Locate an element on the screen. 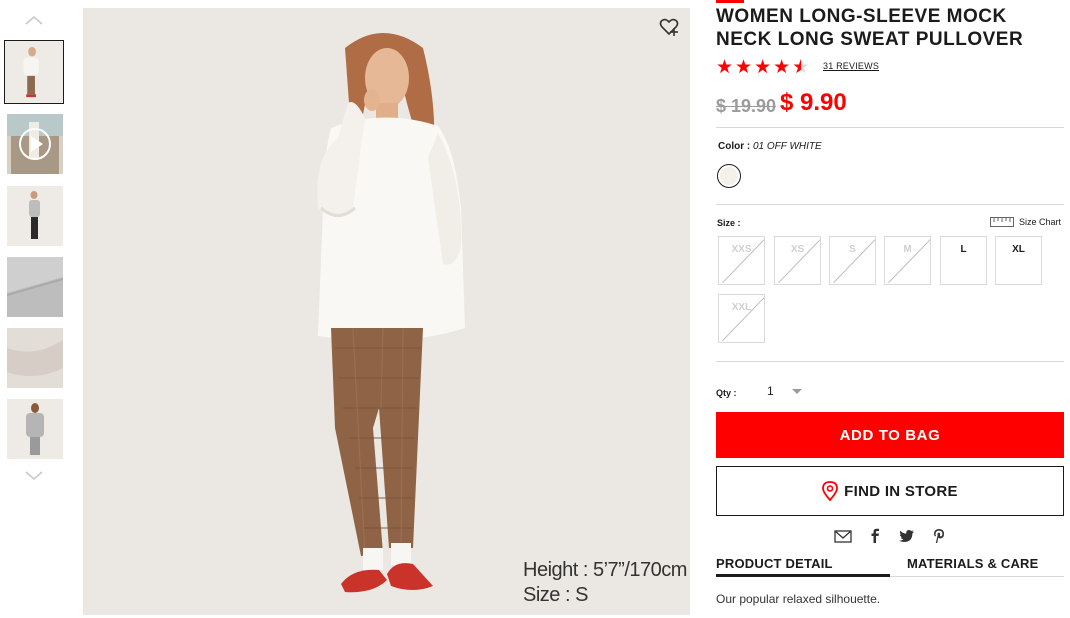 Image resolution: width=1070 pixels, height=618 pixels. size-chart-label: Size Chart is located at coordinates (1040, 222).